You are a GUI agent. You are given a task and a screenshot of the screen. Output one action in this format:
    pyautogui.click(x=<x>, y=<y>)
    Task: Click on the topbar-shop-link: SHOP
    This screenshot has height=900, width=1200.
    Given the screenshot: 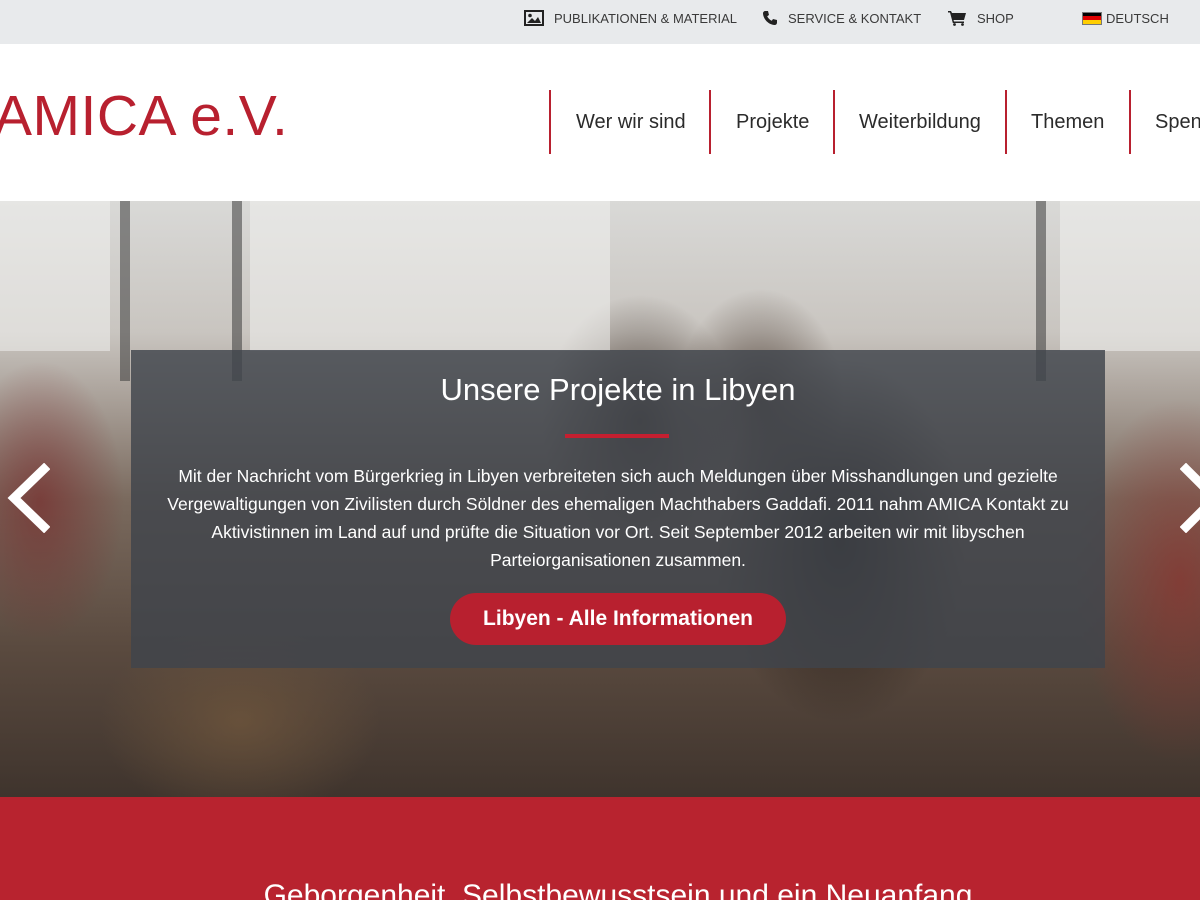 What is the action you would take?
    pyautogui.click(x=981, y=18)
    